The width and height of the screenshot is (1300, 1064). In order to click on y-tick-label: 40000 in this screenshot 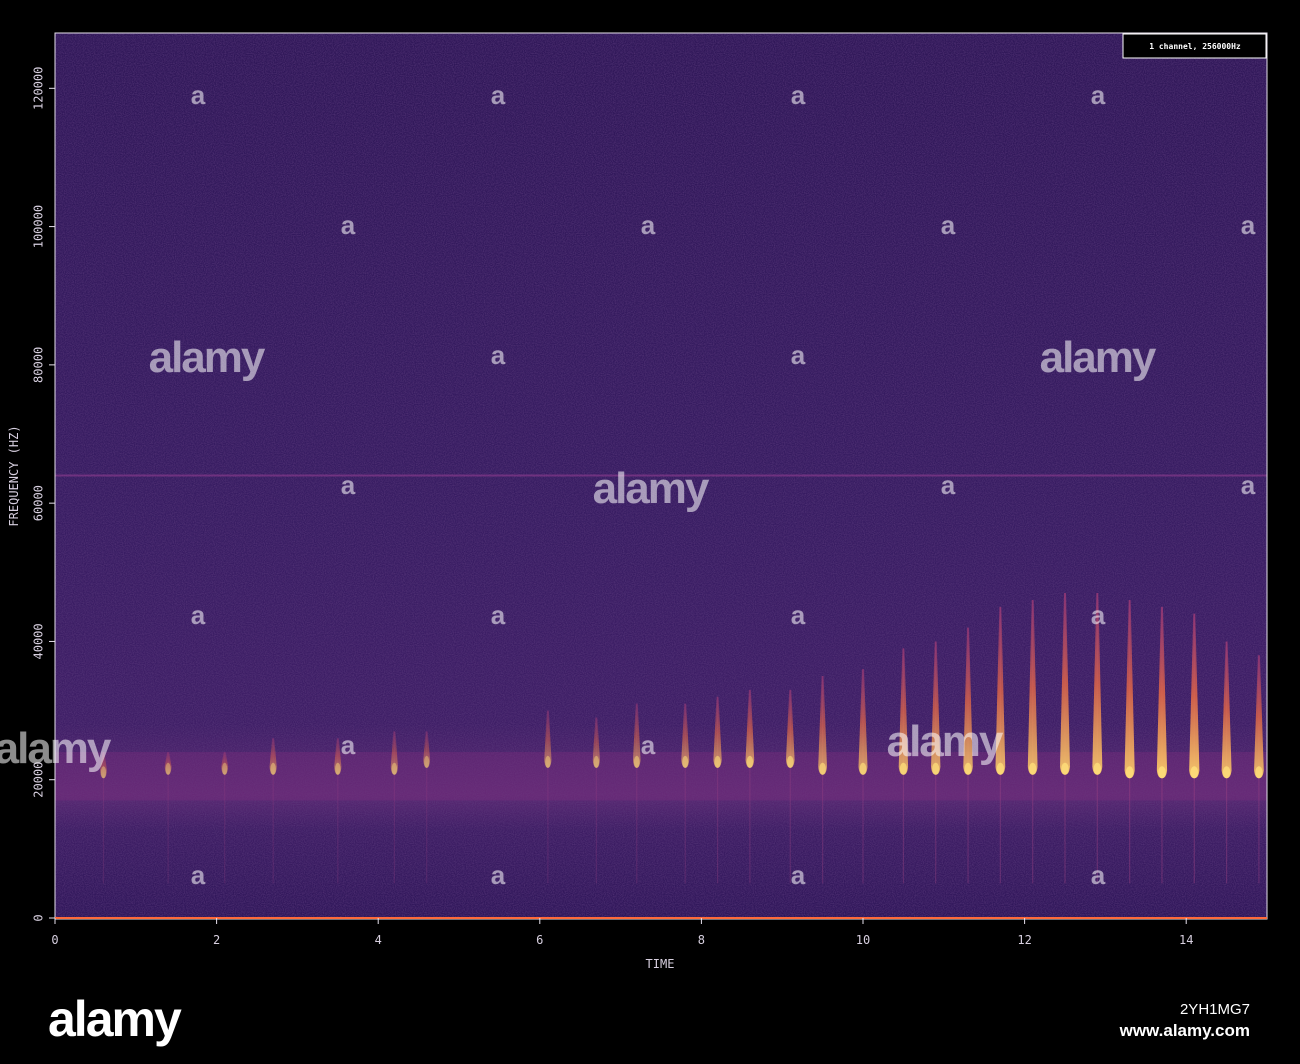, I will do `click(39, 641)`.